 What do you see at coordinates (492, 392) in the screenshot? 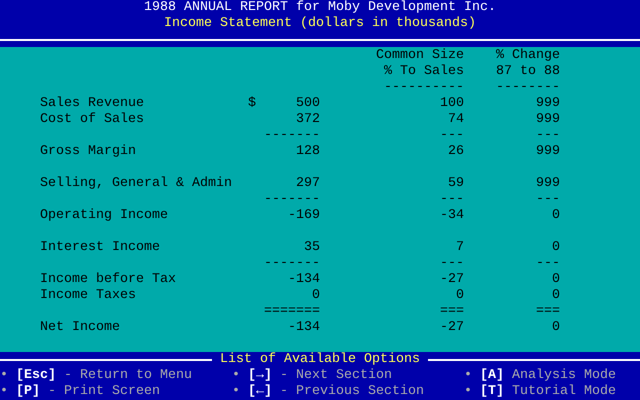
I see `key-label: [T]` at bounding box center [492, 392].